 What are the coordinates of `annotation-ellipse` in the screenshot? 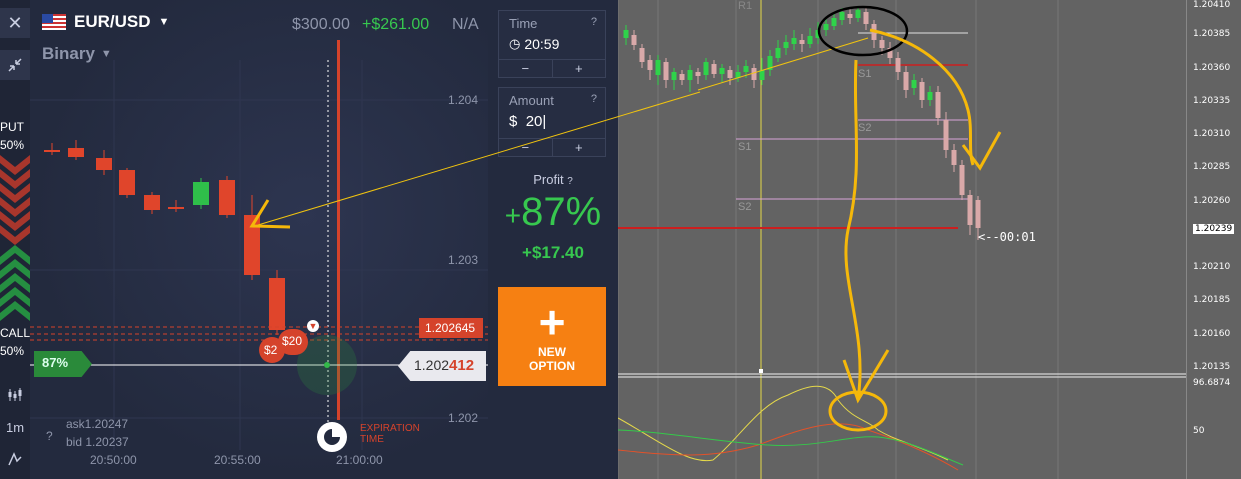 It's located at (863, 31).